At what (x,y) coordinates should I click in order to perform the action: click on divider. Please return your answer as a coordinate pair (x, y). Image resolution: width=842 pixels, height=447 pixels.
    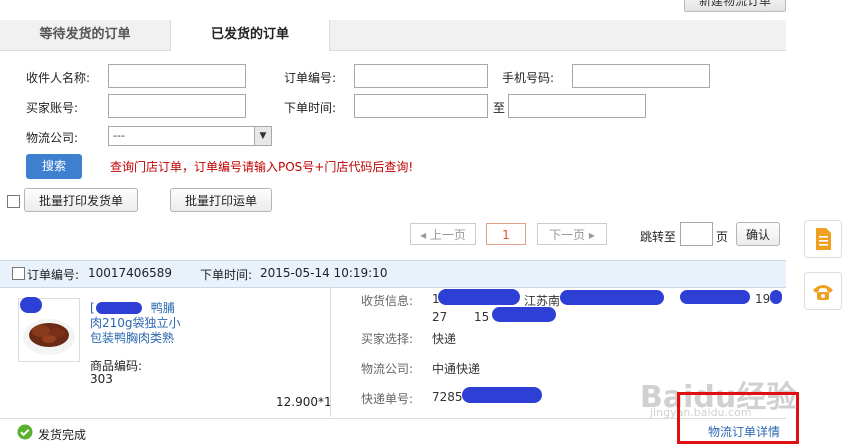
    Looking at the image, I should click on (330, 352).